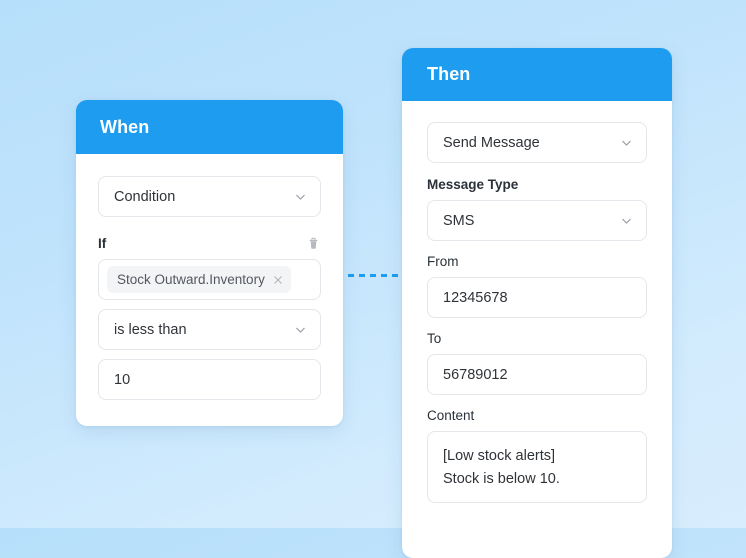 The height and width of the screenshot is (558, 746). Describe the element at coordinates (209, 329) in the screenshot. I see `condition-operator-select: is less than` at that location.